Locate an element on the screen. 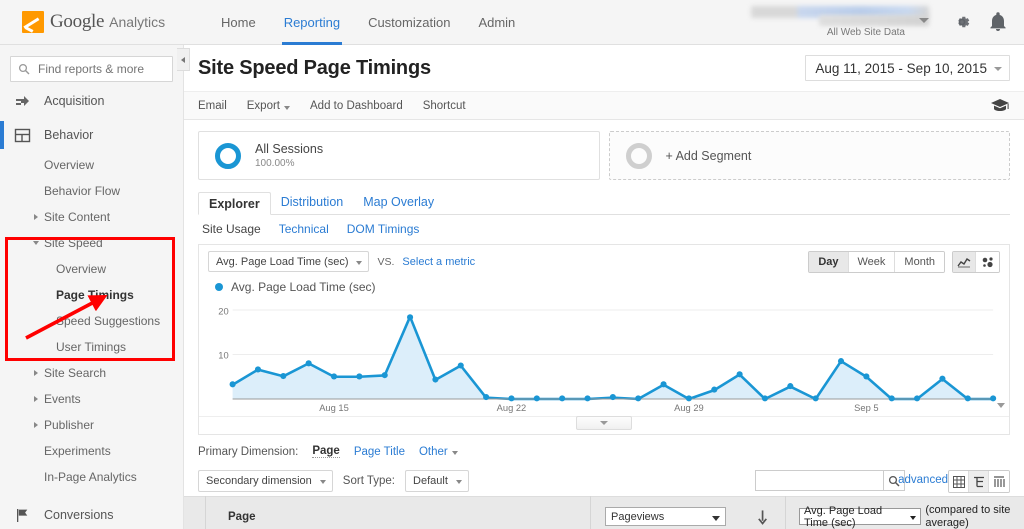  export-button: Export is located at coordinates (269, 106).